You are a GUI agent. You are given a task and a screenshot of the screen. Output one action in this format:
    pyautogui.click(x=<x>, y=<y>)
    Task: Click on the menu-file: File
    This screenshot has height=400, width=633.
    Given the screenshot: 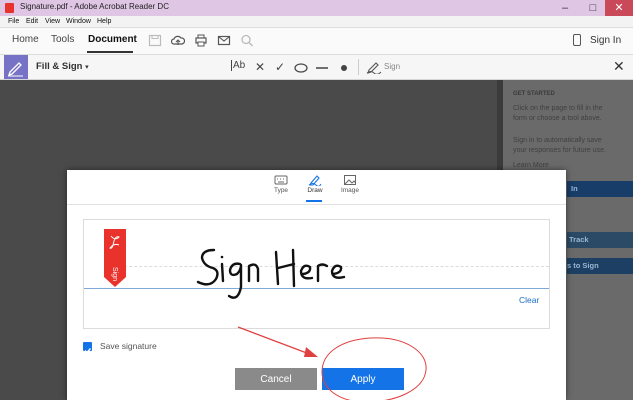 What is the action you would take?
    pyautogui.click(x=13, y=21)
    